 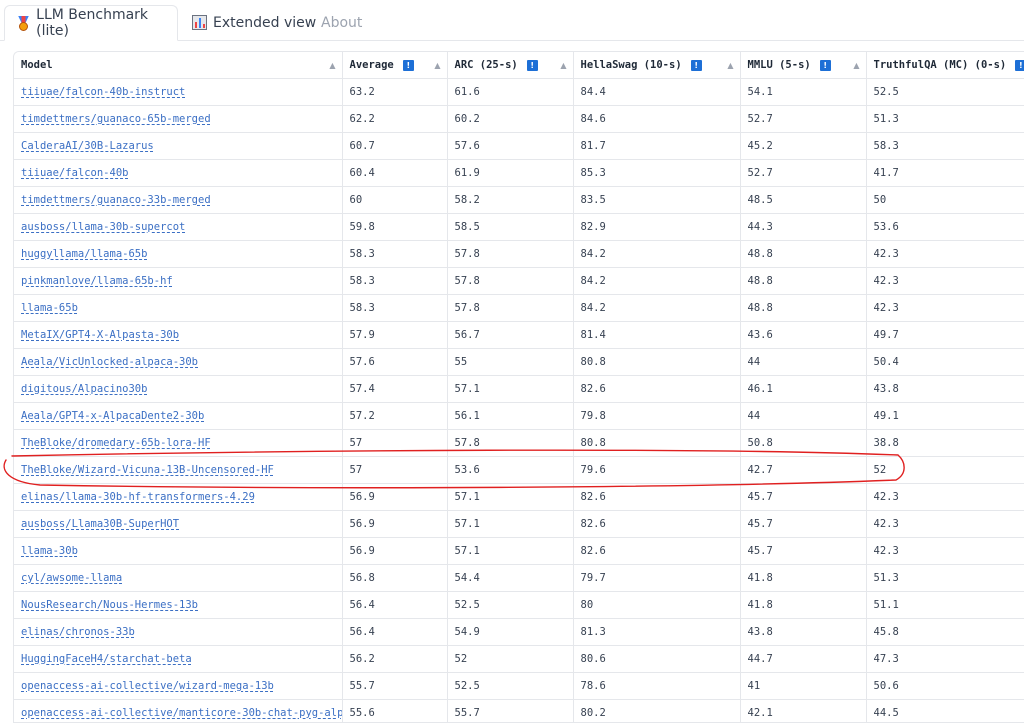 What do you see at coordinates (519, 632) in the screenshot?
I see `table-row: elinas/chronos-33b56.454.981.343.845.8` at bounding box center [519, 632].